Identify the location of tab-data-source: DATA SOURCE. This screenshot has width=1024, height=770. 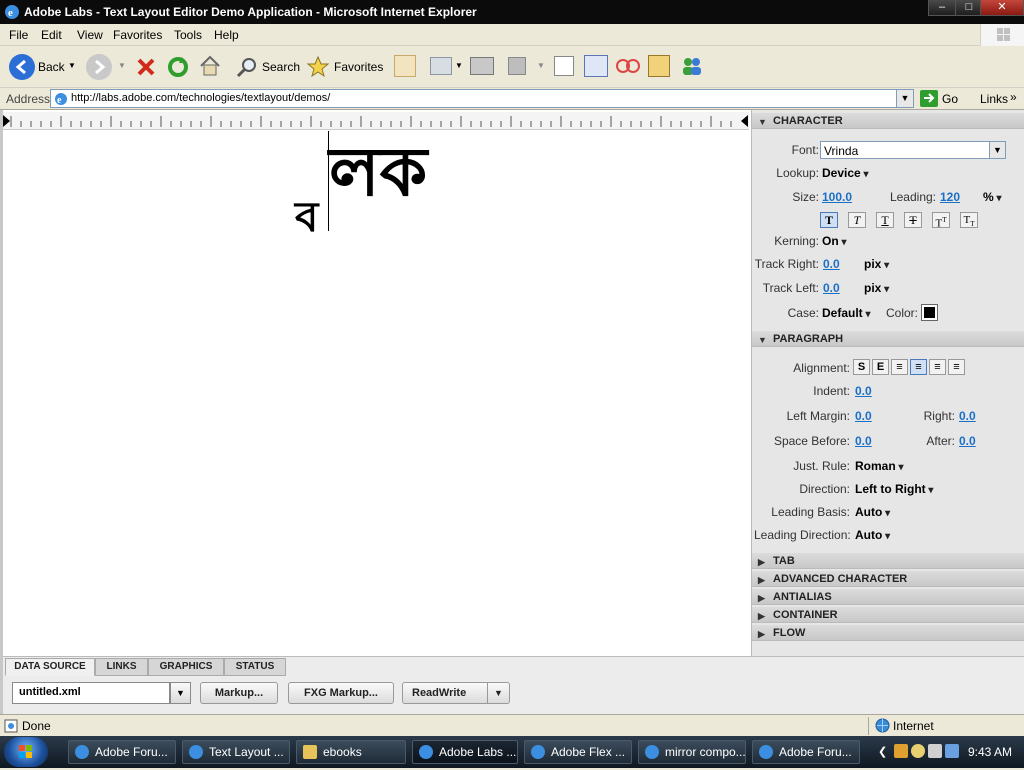
(50, 667).